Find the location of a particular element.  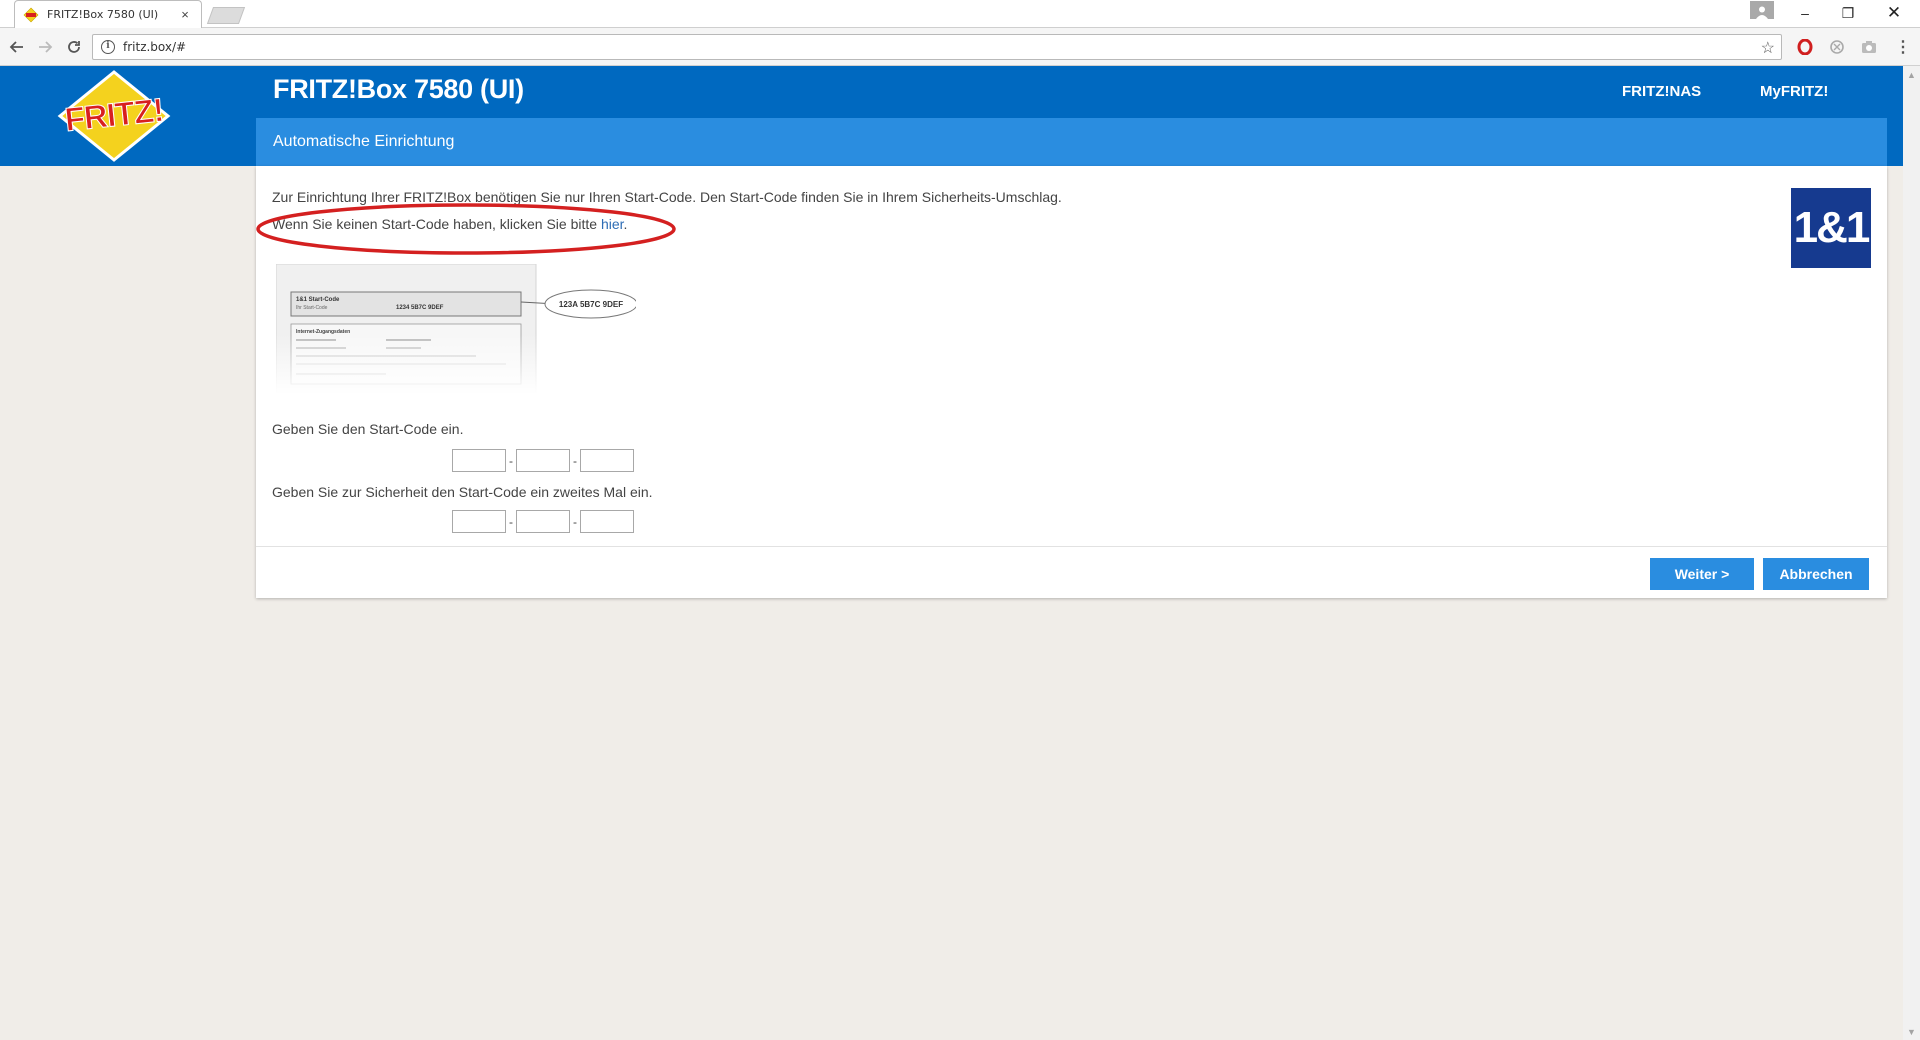

page-title: FRITZ!Box 7580 (UI) is located at coordinates (398, 89).